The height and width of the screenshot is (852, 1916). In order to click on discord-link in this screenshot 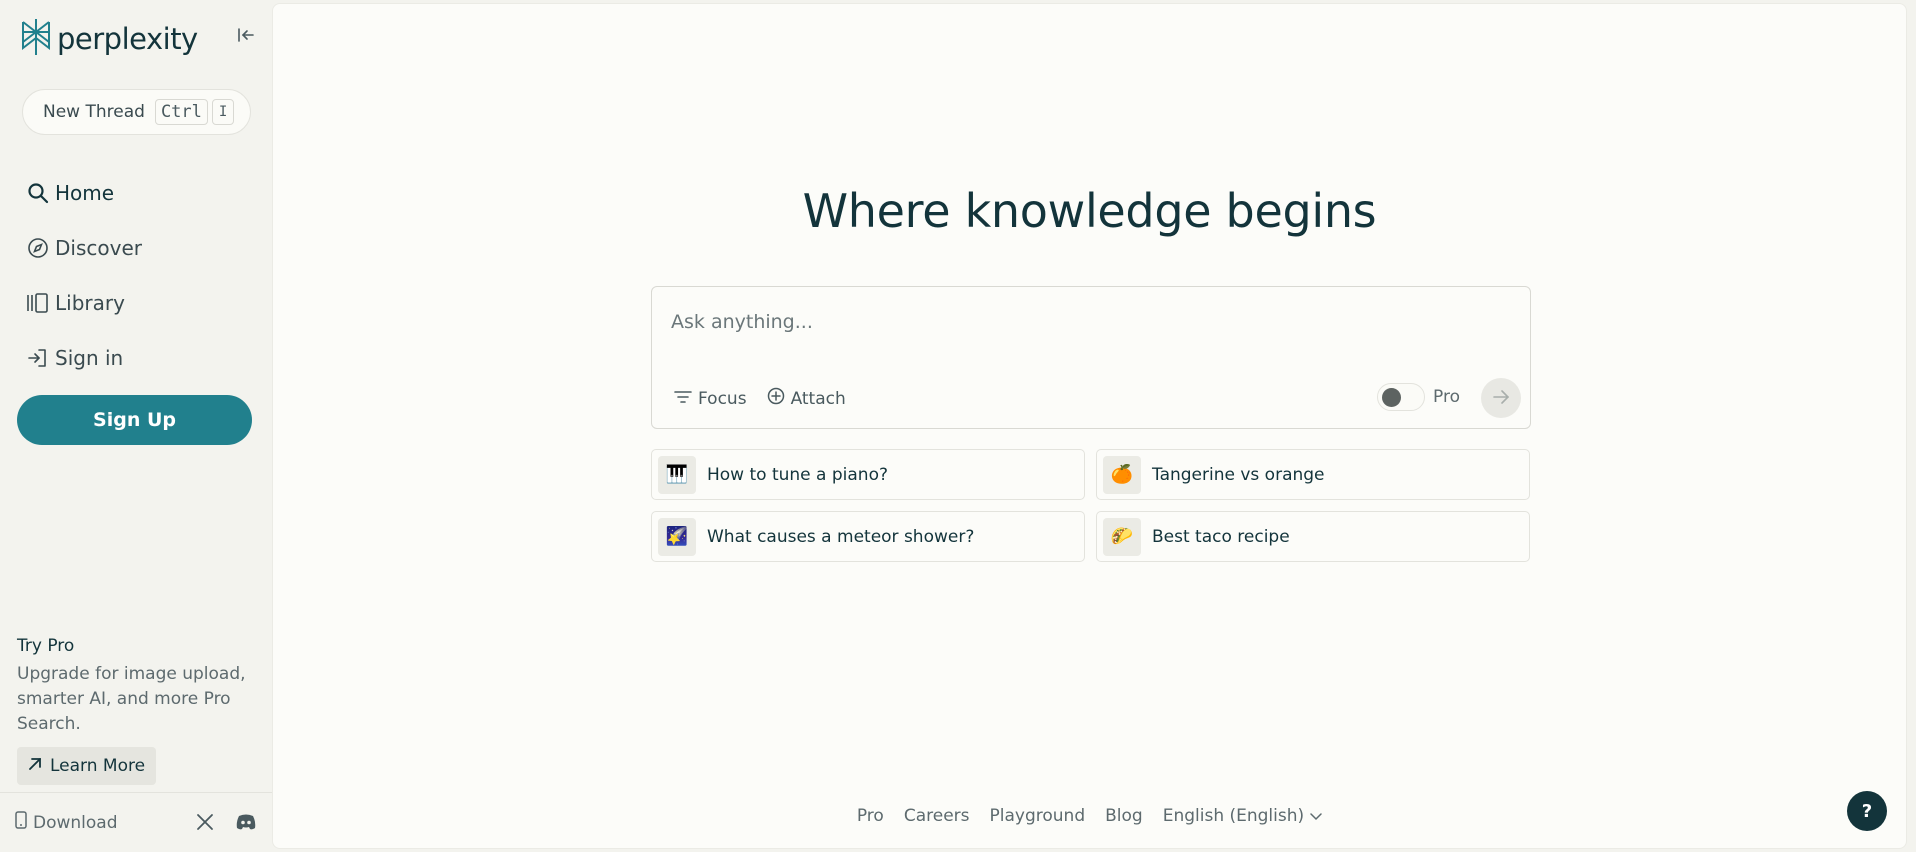, I will do `click(246, 824)`.